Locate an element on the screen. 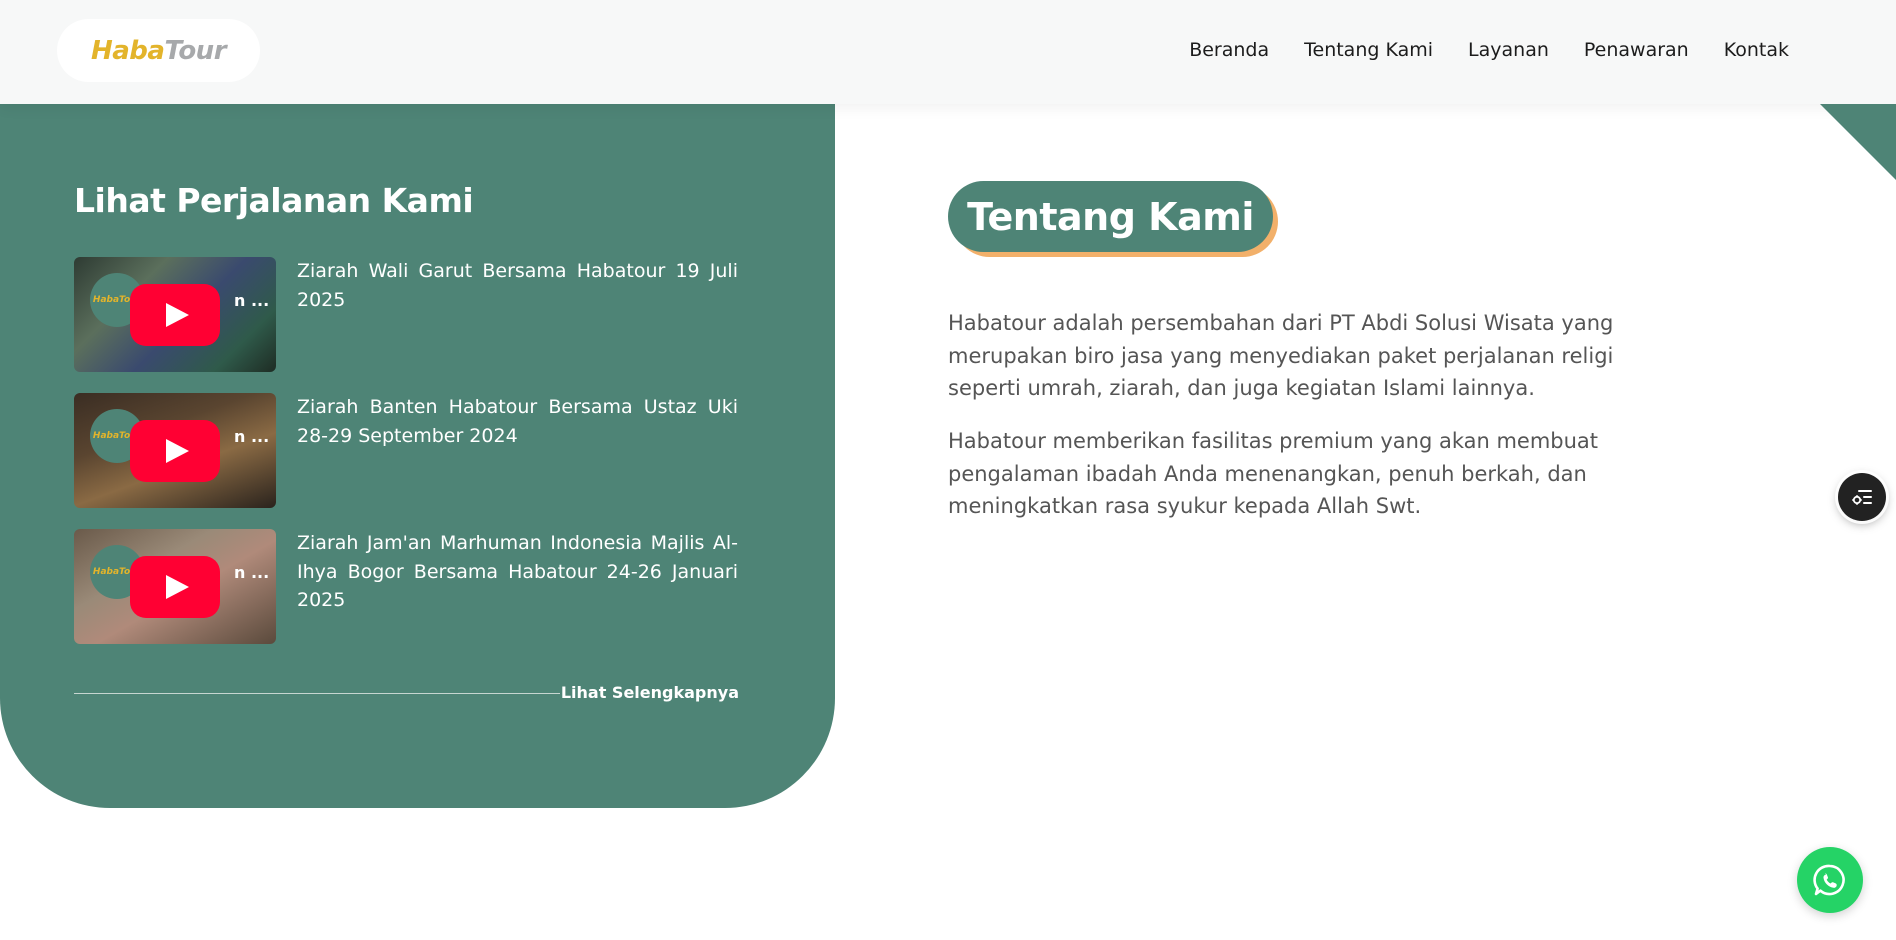 The height and width of the screenshot is (940, 1896). nav-item-kontak: Kontak is located at coordinates (1756, 50).